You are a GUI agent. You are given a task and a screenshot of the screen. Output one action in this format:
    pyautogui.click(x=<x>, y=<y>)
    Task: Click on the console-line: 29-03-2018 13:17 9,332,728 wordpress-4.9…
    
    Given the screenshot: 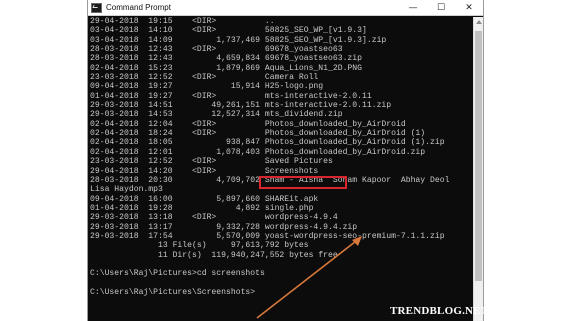 What is the action you would take?
    pyautogui.click(x=224, y=227)
    